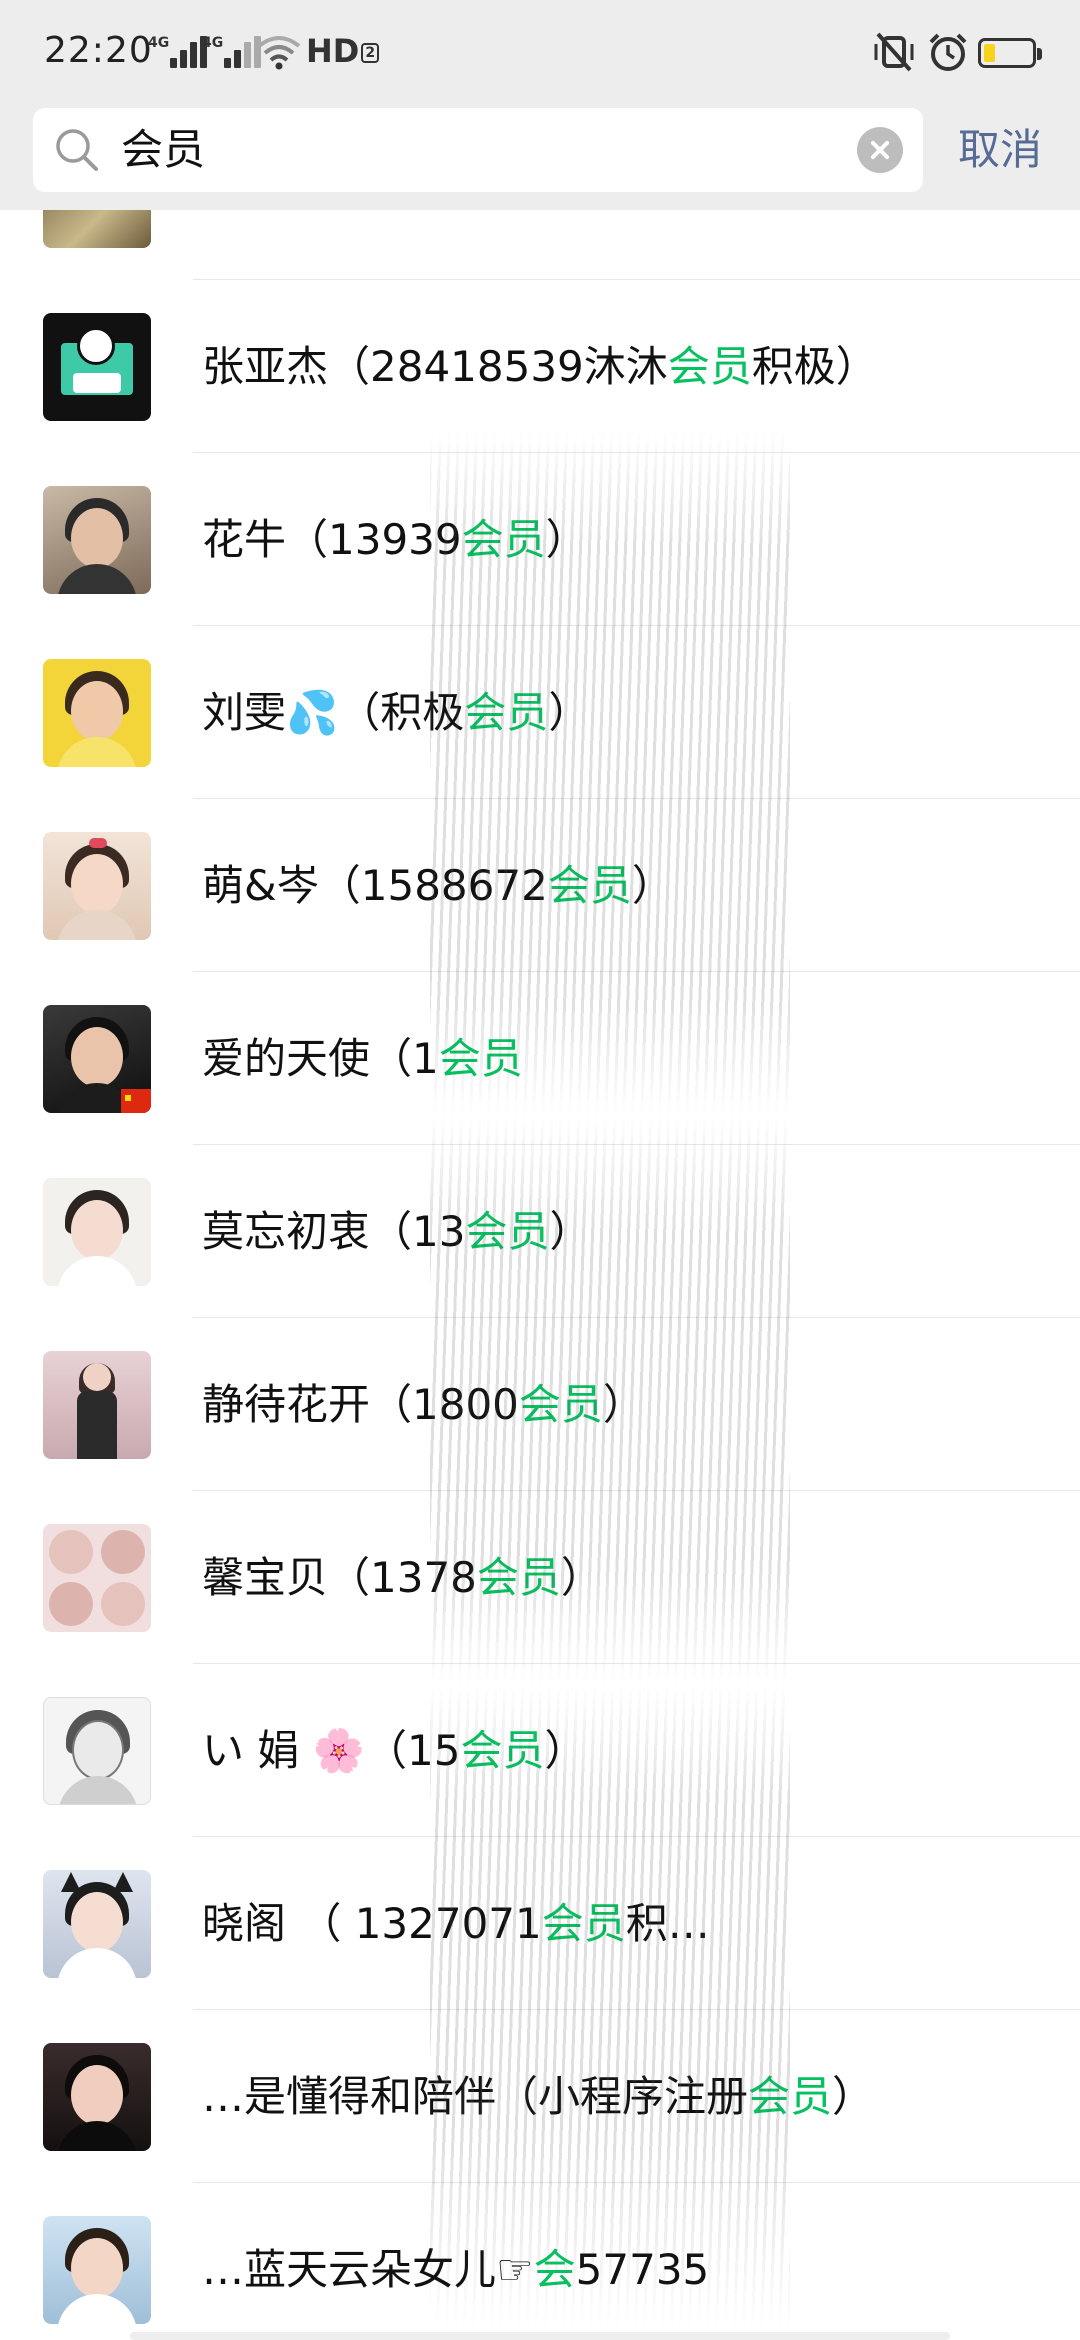 The height and width of the screenshot is (2340, 1080). I want to click on list-item: 刘雯💦（积极会员）, so click(540, 712).